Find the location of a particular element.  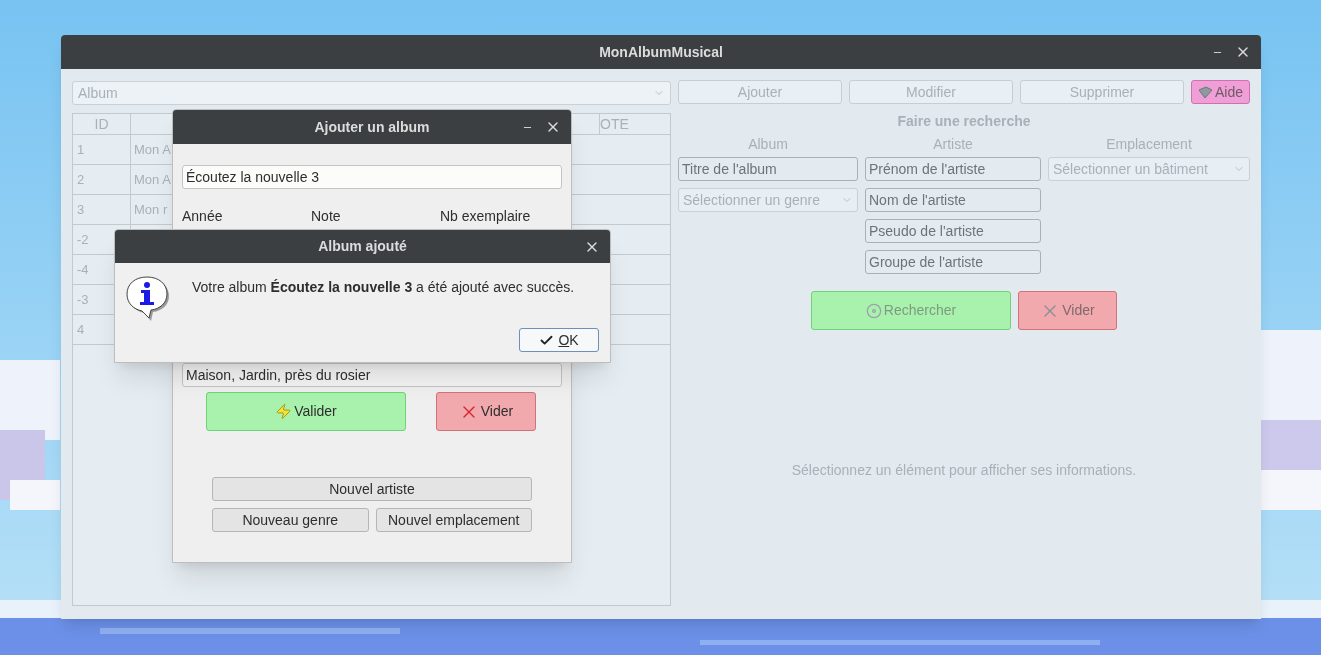

table-cell: 2 is located at coordinates (102, 179).